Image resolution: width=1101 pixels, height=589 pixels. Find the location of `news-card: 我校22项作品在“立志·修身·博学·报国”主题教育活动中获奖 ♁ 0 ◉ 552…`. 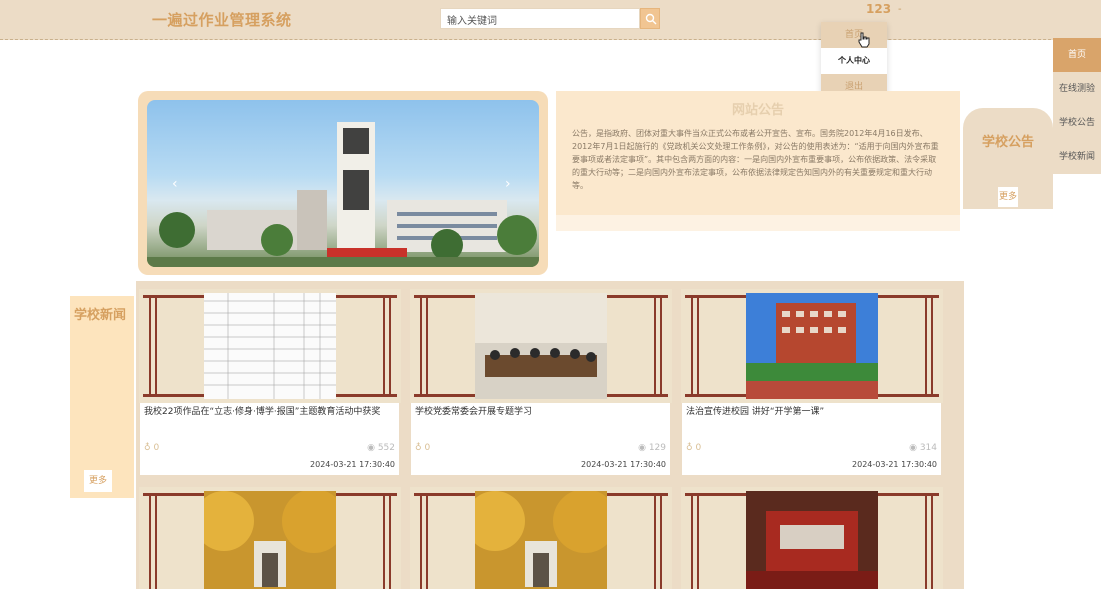

news-card: 我校22项作品在“立志·修身·博学·报国”主题教育活动中获奖 ♁ 0 ◉ 552… is located at coordinates (269, 439).